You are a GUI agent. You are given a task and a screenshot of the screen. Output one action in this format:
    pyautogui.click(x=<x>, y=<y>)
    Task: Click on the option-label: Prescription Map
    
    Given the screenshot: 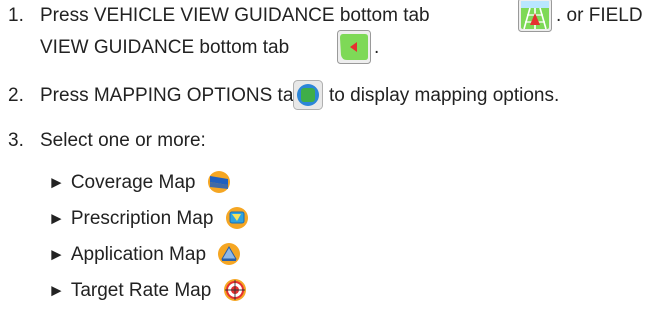 What is the action you would take?
    pyautogui.click(x=142, y=218)
    